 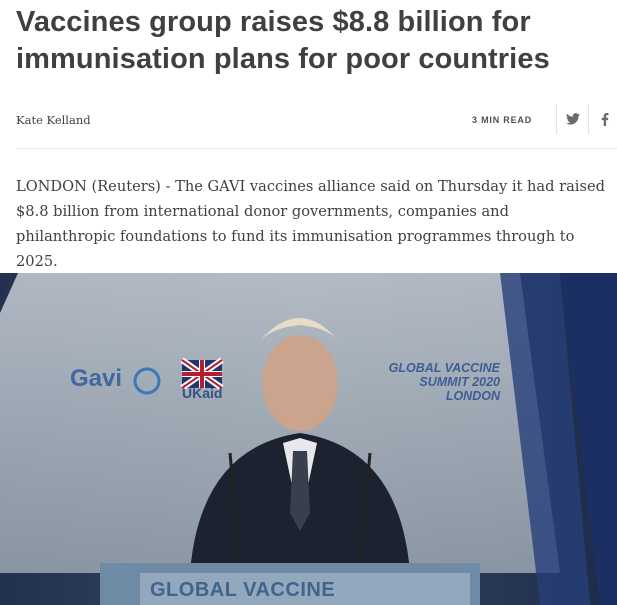 I want to click on twitter-share-button, so click(x=572, y=119).